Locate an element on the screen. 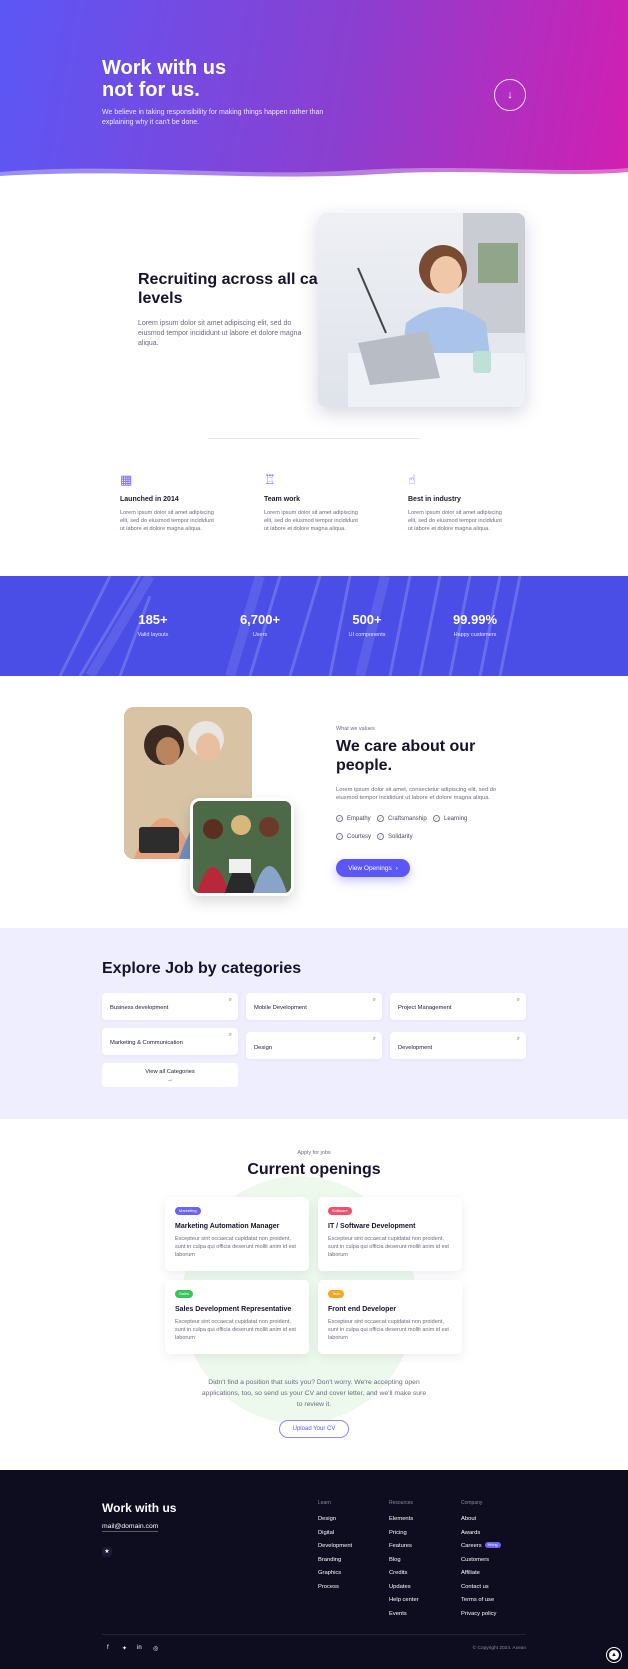 The height and width of the screenshot is (1669, 628). footer-link: Help center is located at coordinates (404, 1603).